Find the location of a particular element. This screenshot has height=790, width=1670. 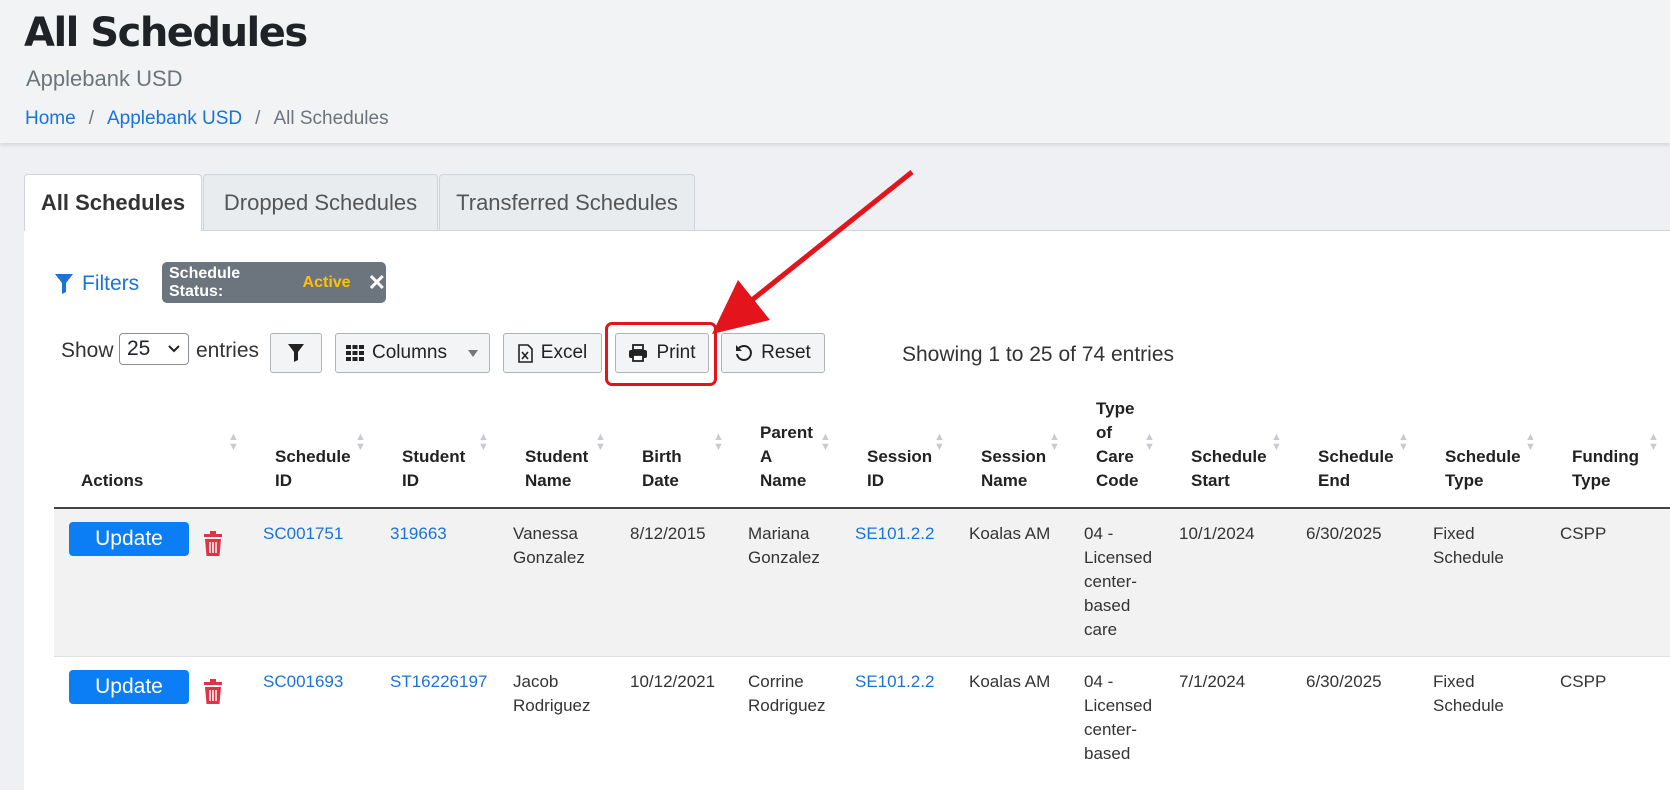

excel-file-icon is located at coordinates (525, 353).